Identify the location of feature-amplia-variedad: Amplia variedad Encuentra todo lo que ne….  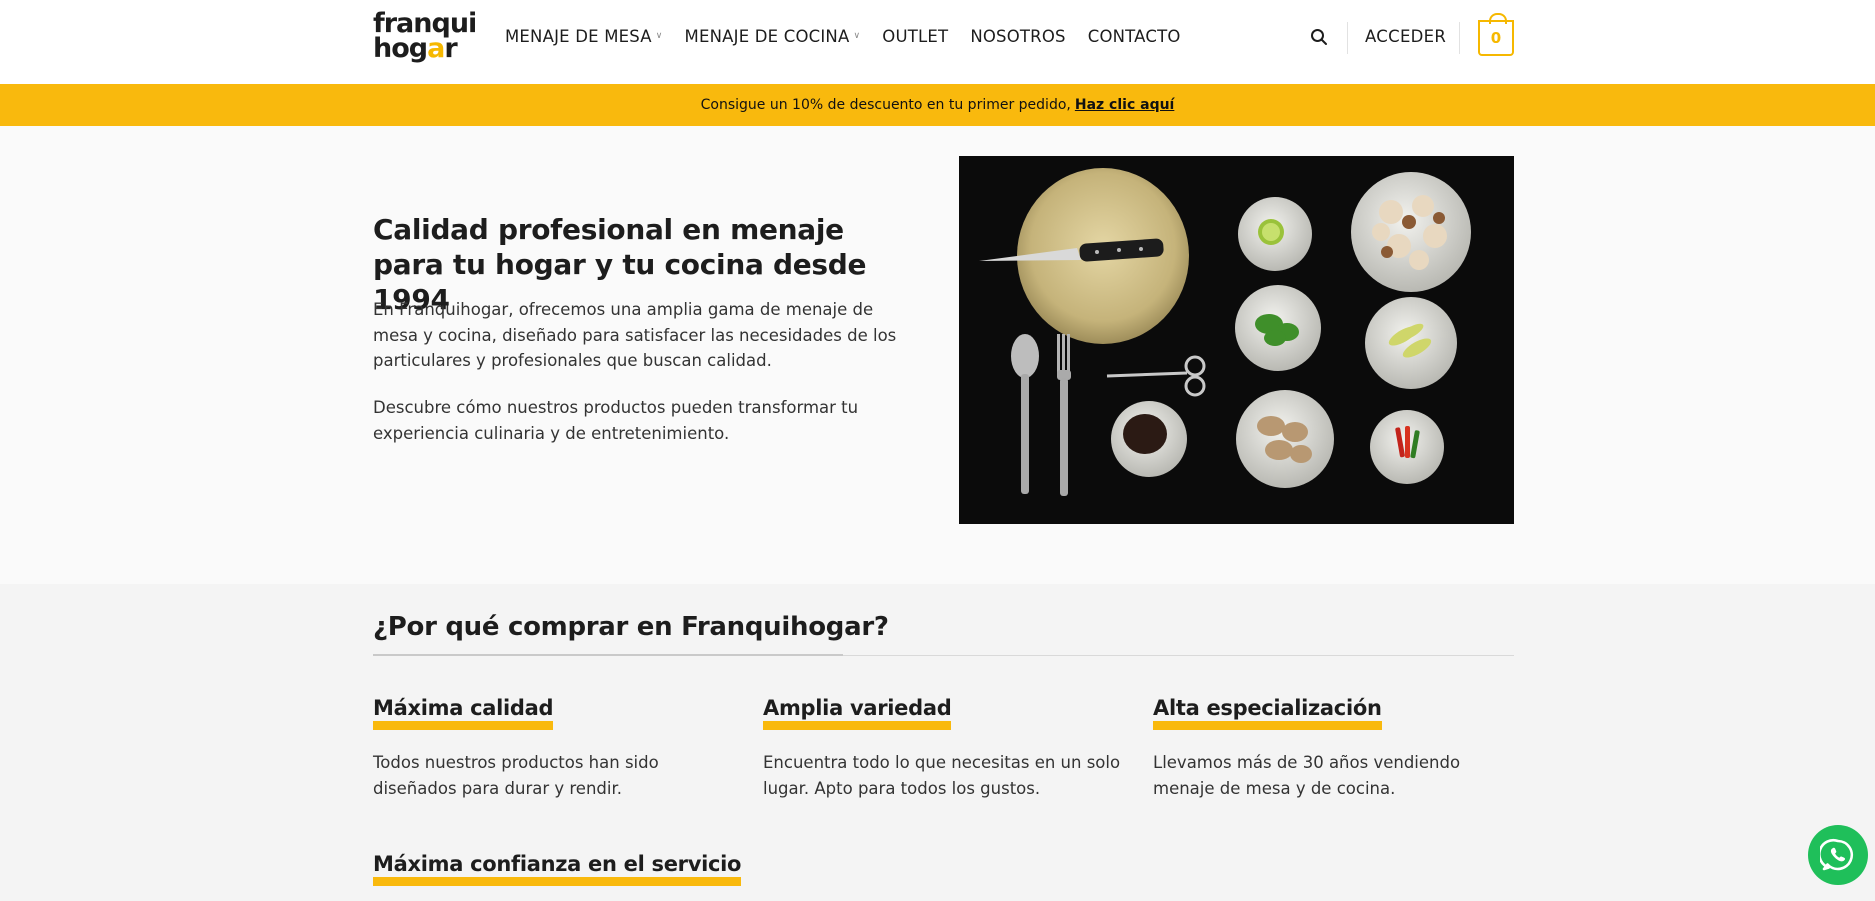
(943, 749).